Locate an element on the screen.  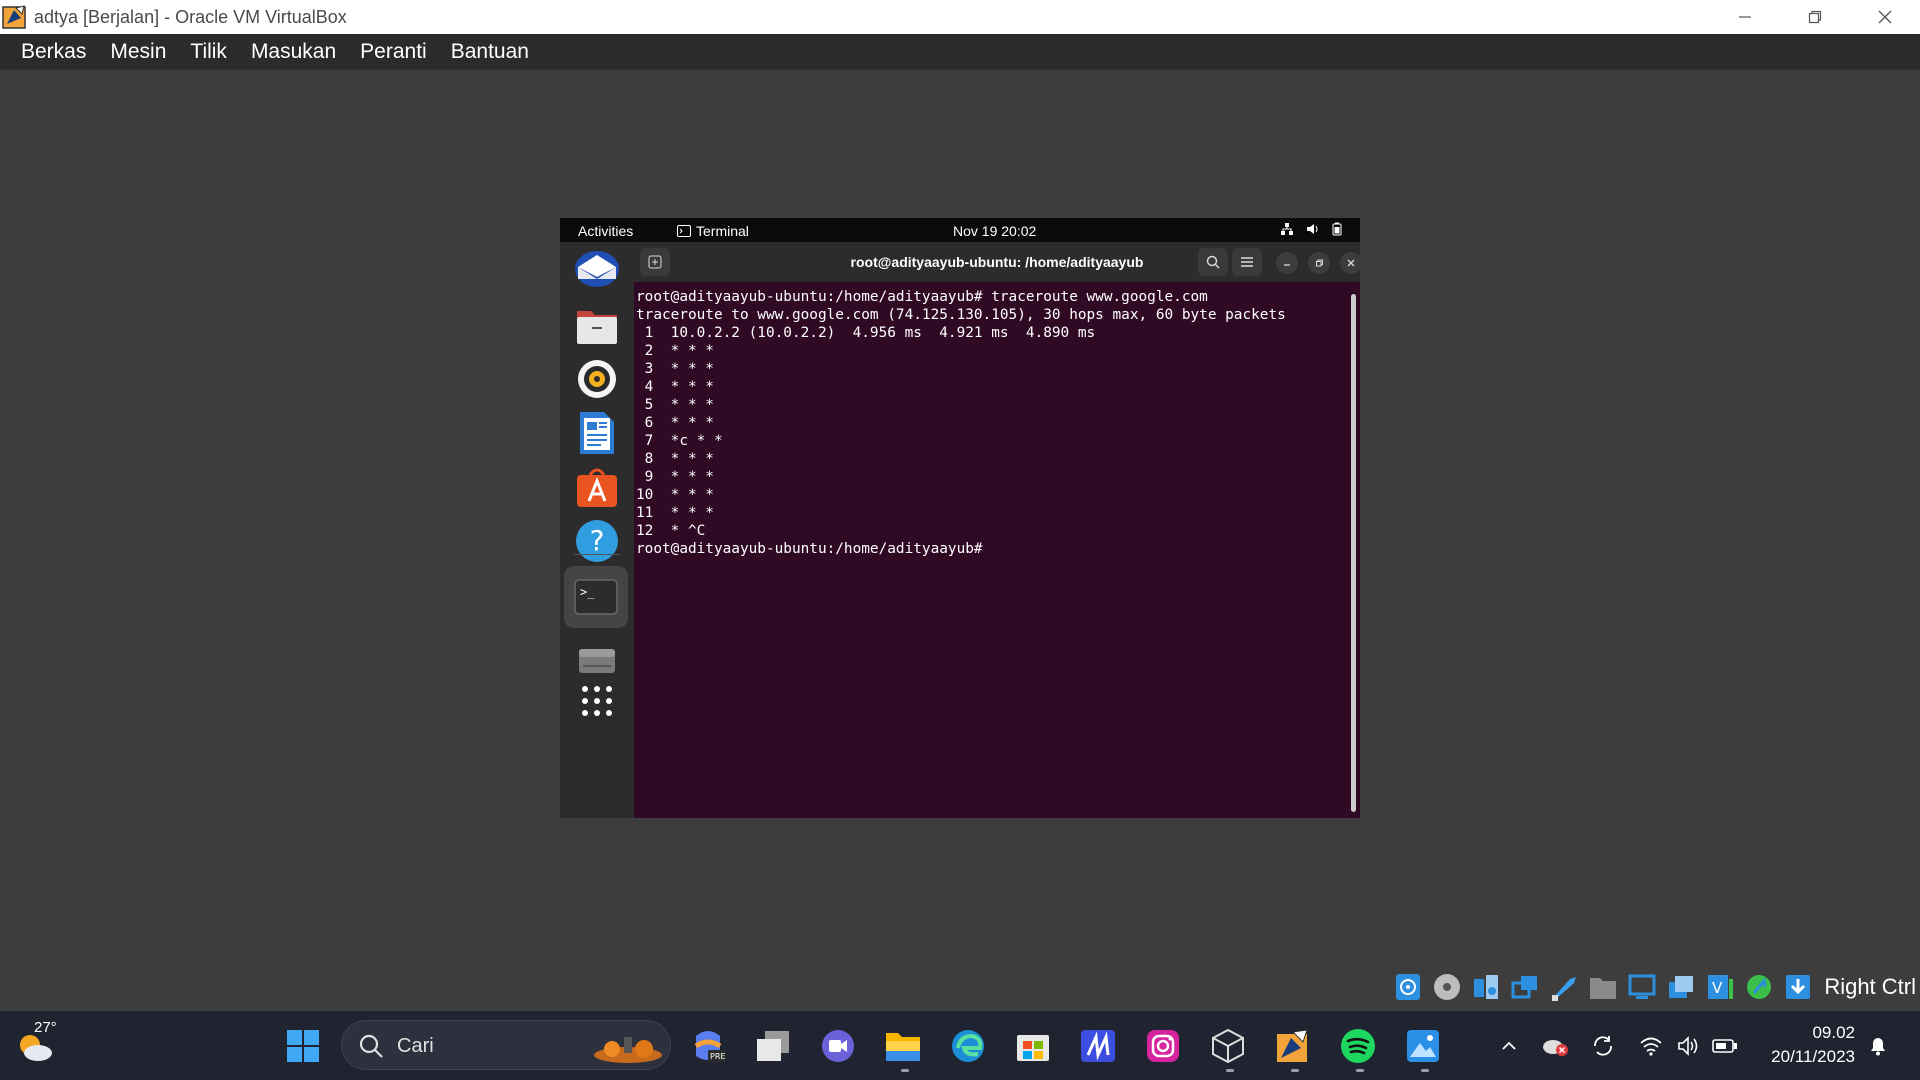
usb-status is located at coordinates (1563, 987).